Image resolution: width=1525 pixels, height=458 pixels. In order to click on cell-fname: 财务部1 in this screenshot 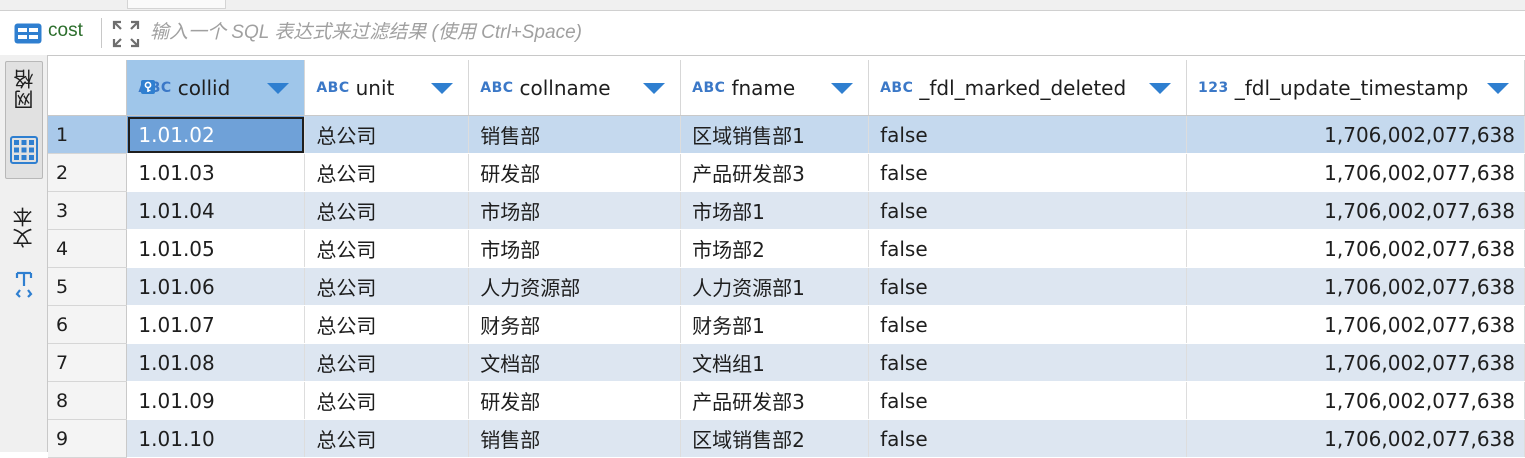, I will do `click(775, 324)`.